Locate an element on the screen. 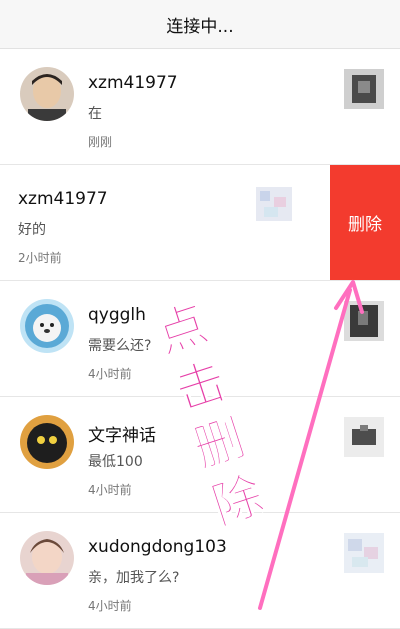 This screenshot has width=400, height=629. contact-name: qygglh is located at coordinates (117, 315).